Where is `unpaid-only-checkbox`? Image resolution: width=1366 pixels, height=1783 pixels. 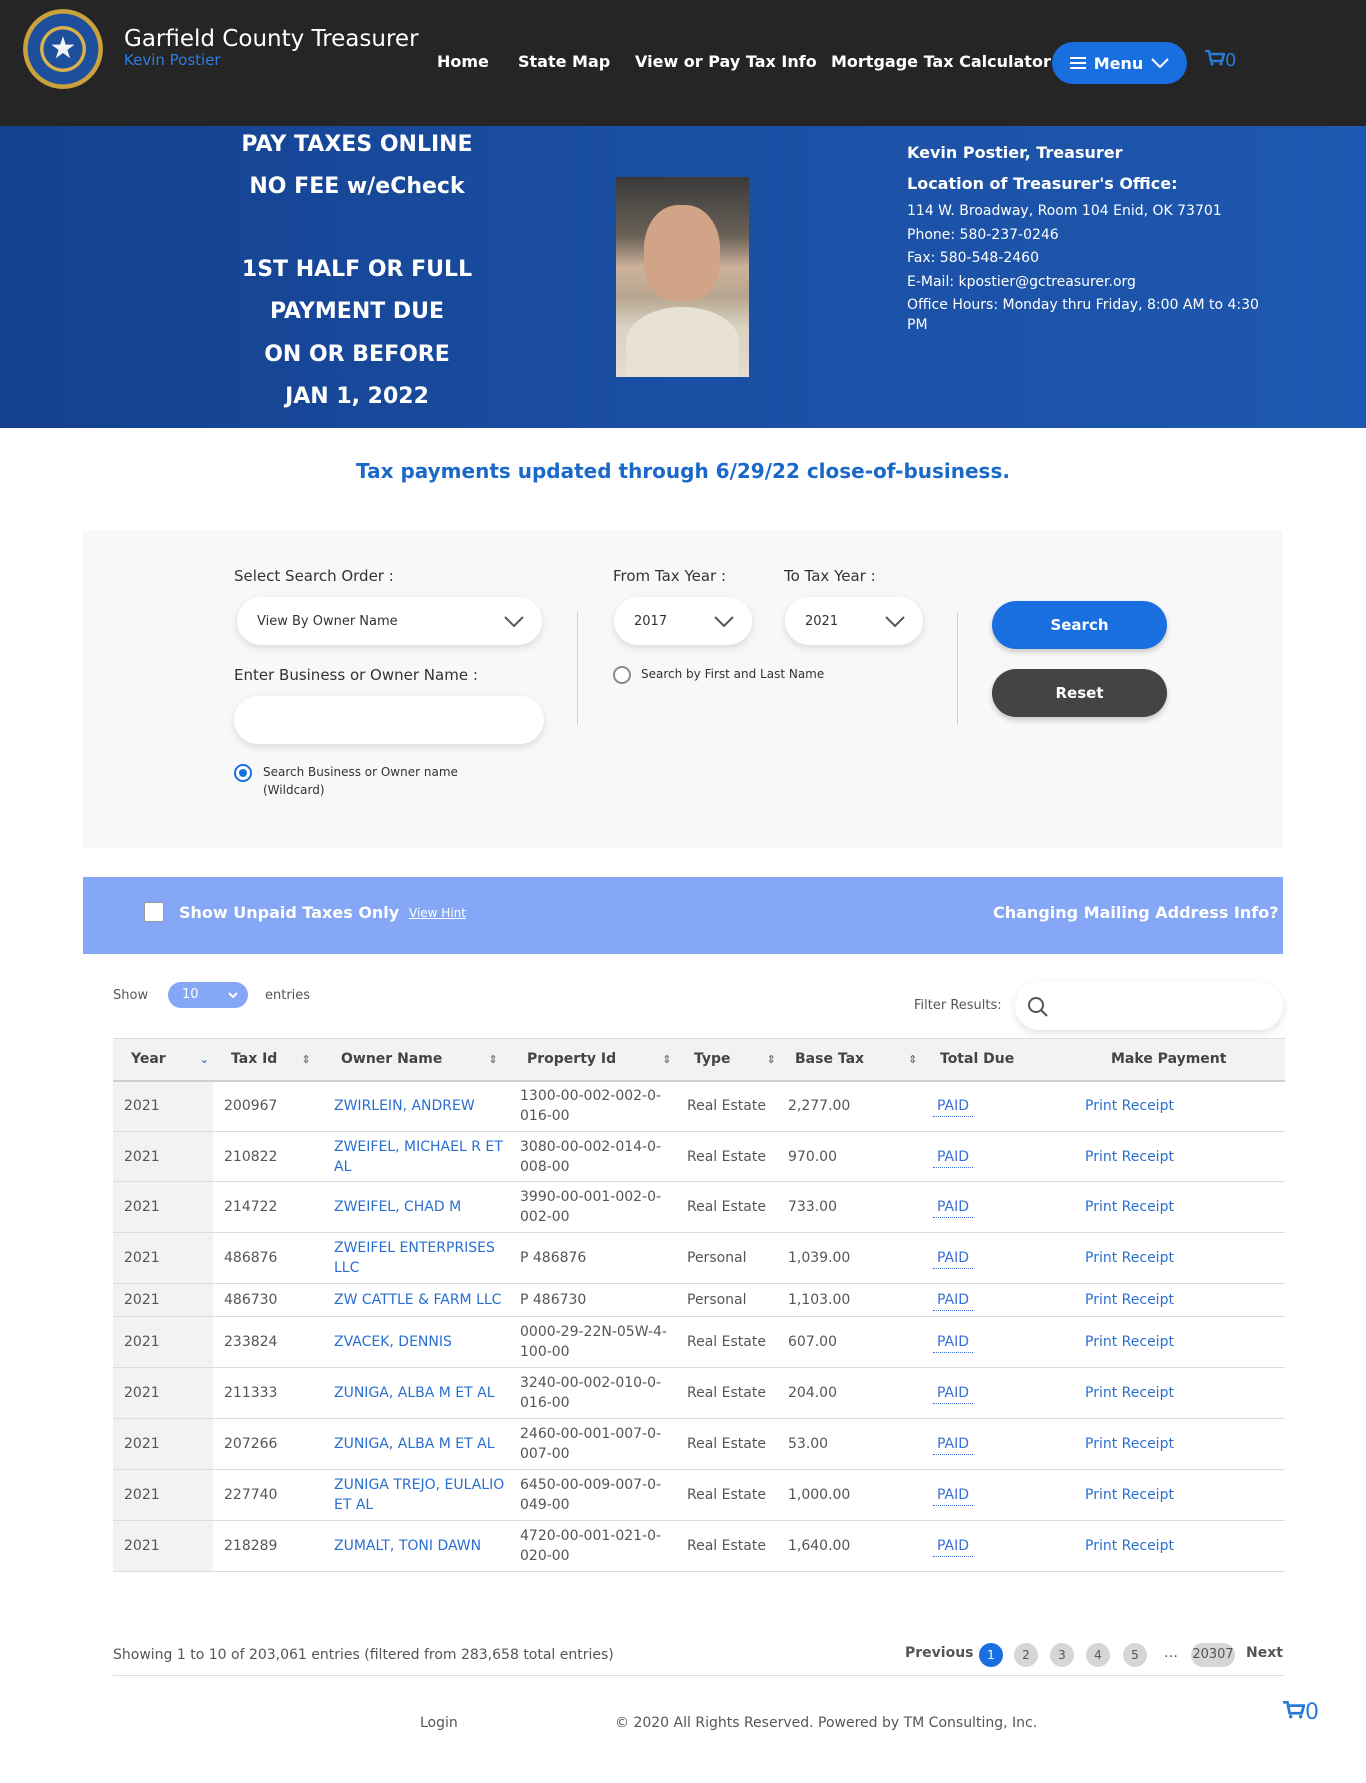 unpaid-only-checkbox is located at coordinates (154, 912).